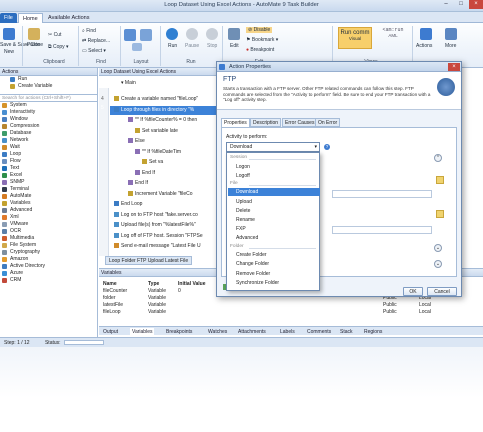  I want to click on activity-select: Download ▾, so click(273, 147).